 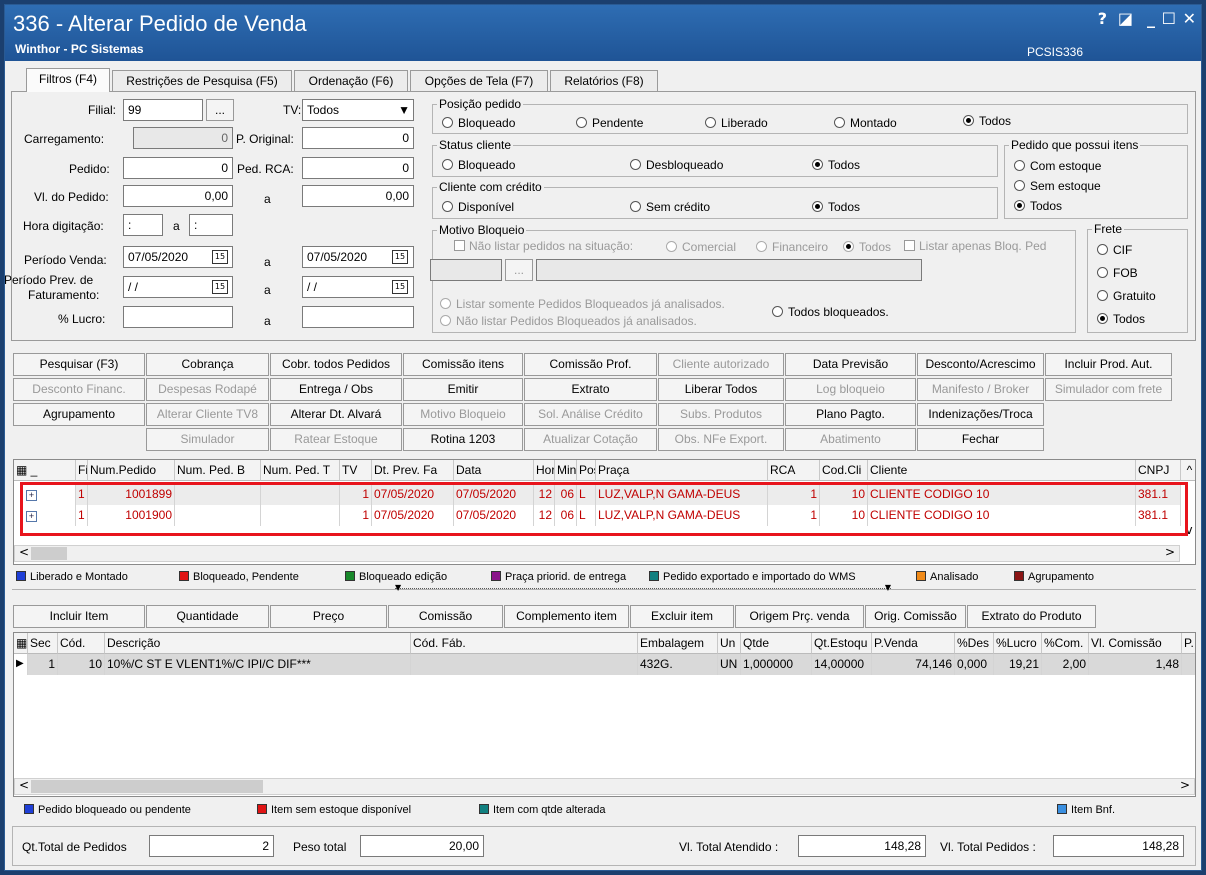 I want to click on col-desc: %Des, so click(x=974, y=643).